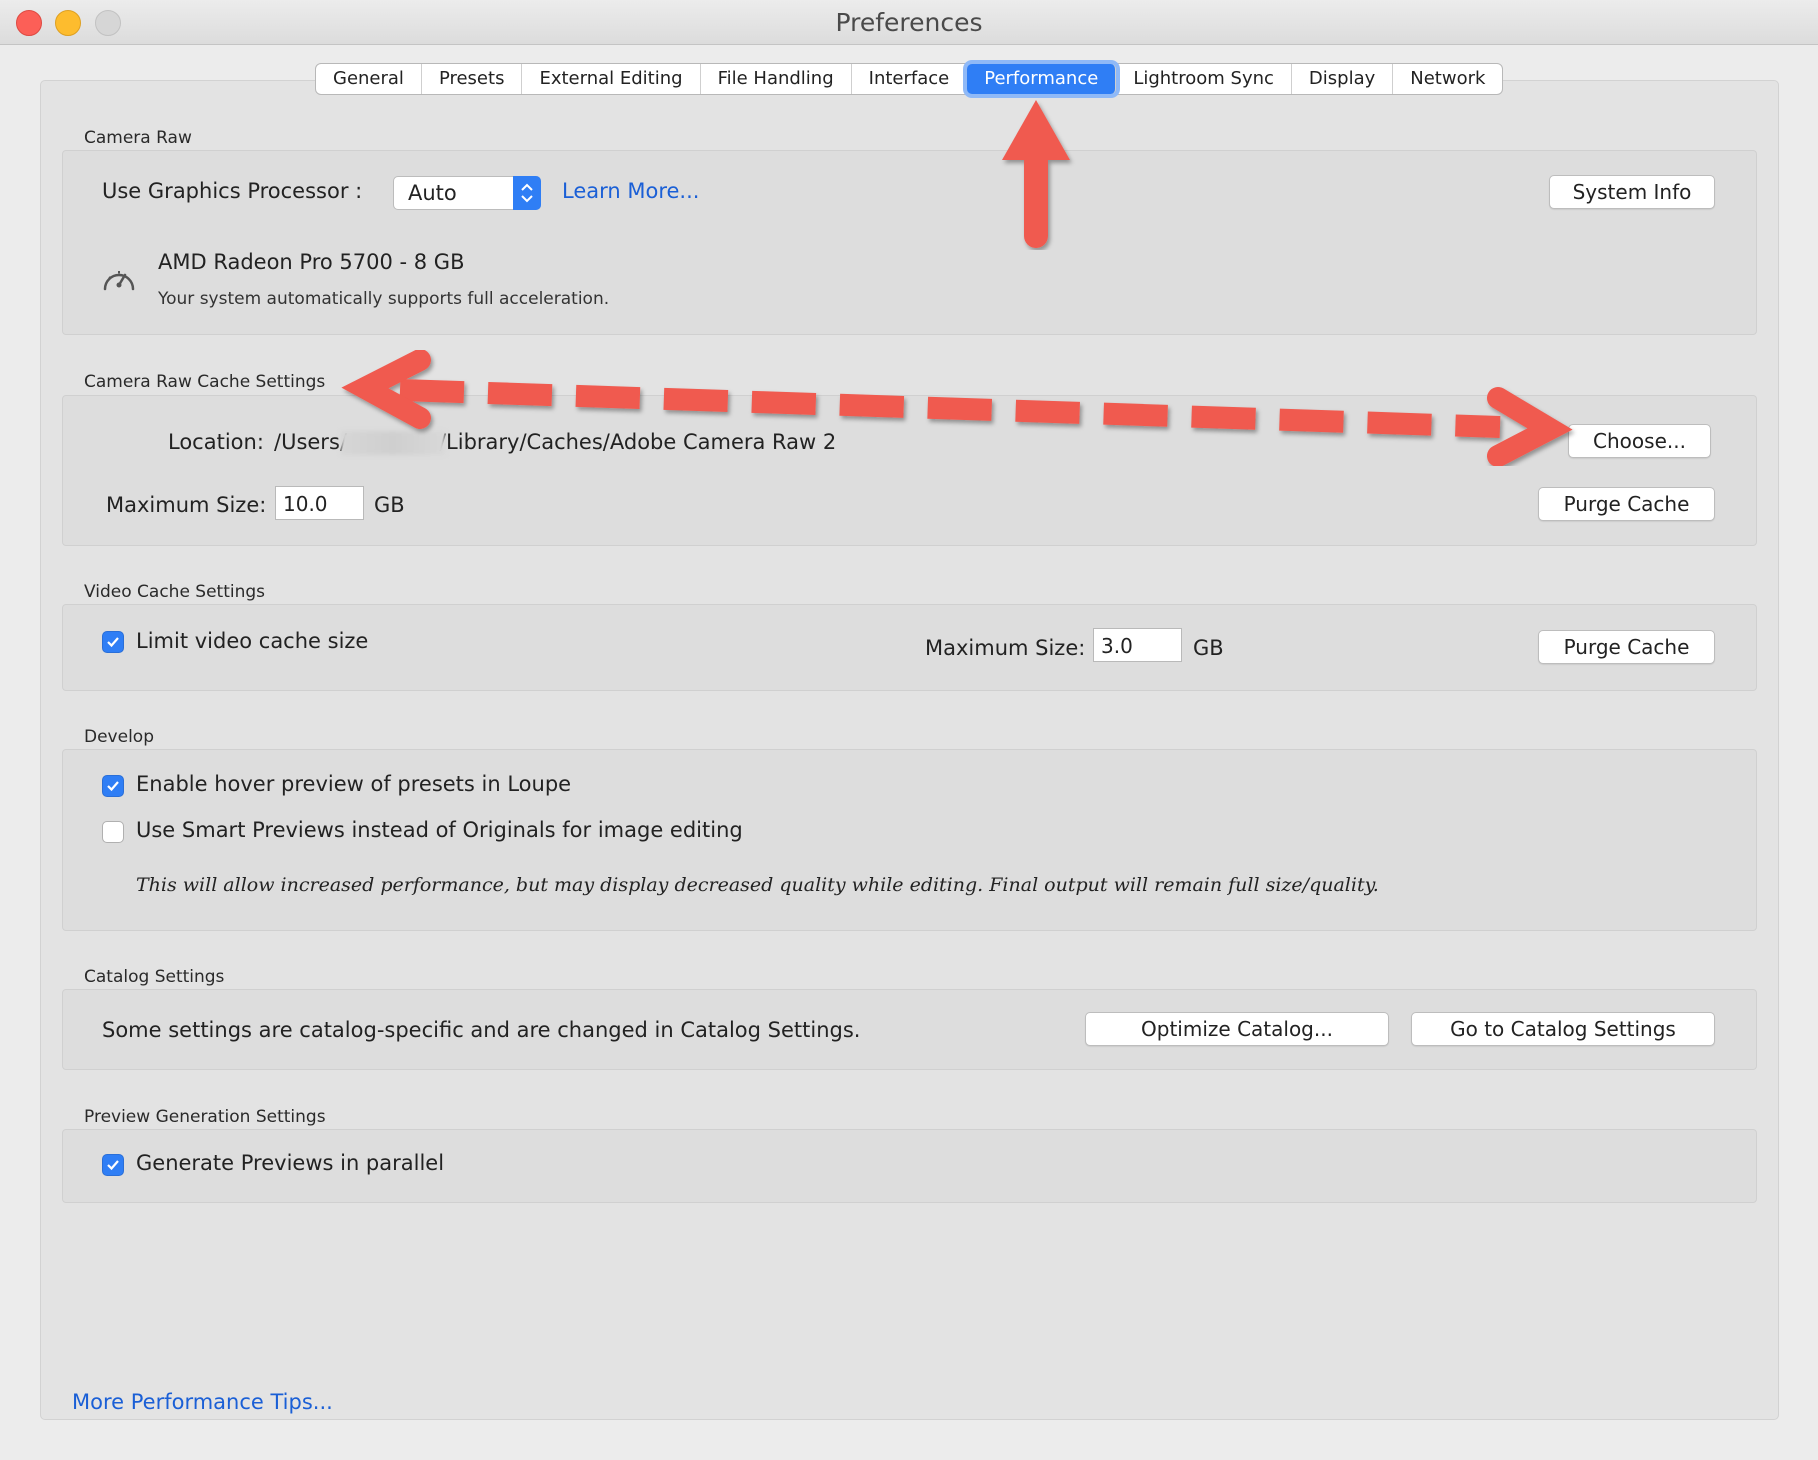  I want to click on cache-max-size-input: 10.0, so click(319, 503).